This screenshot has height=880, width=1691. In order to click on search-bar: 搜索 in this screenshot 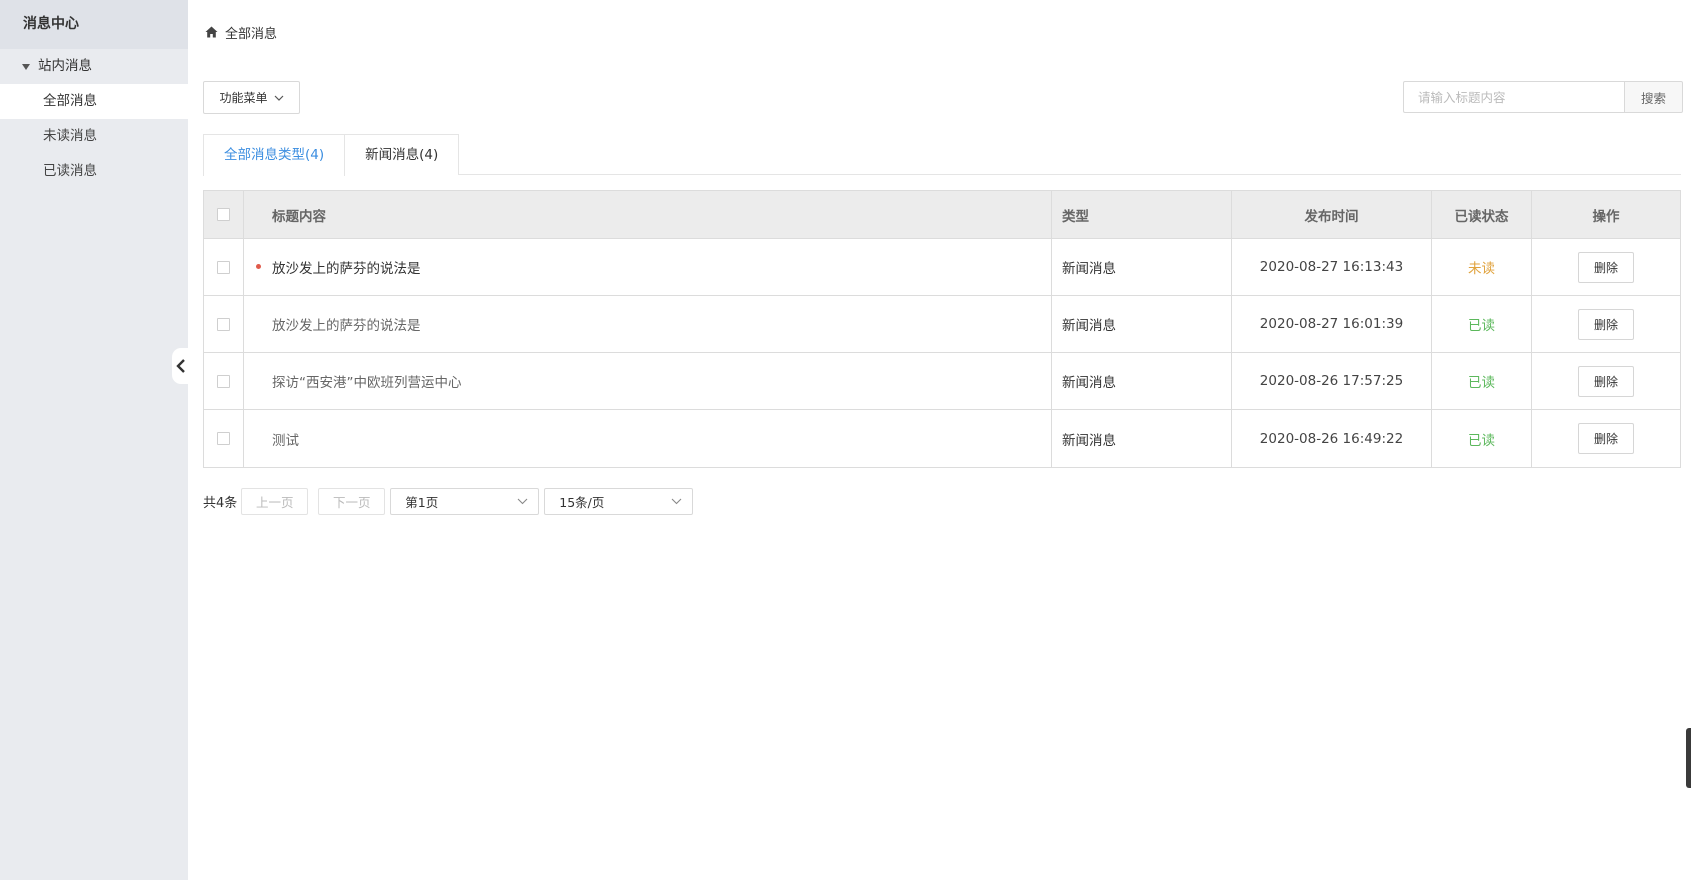, I will do `click(1543, 97)`.